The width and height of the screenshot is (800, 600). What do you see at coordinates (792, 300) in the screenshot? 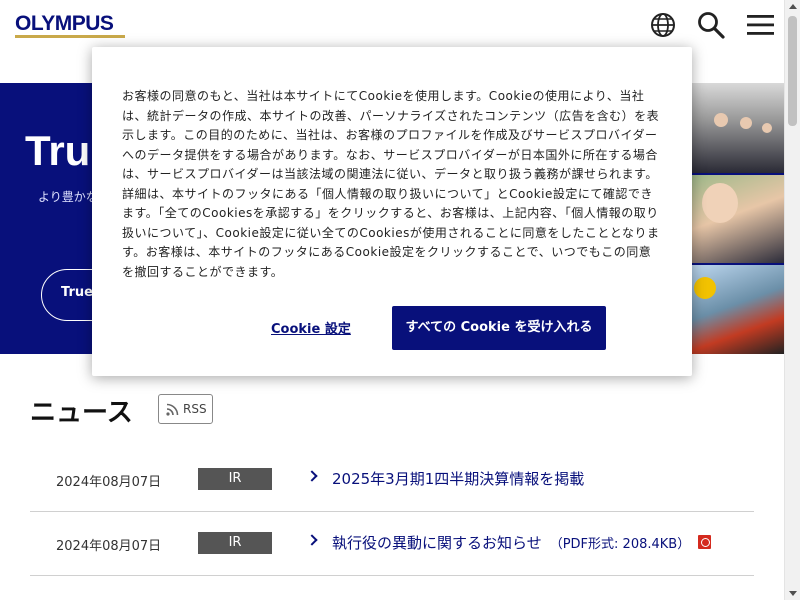
I see `page-scrollbar` at bounding box center [792, 300].